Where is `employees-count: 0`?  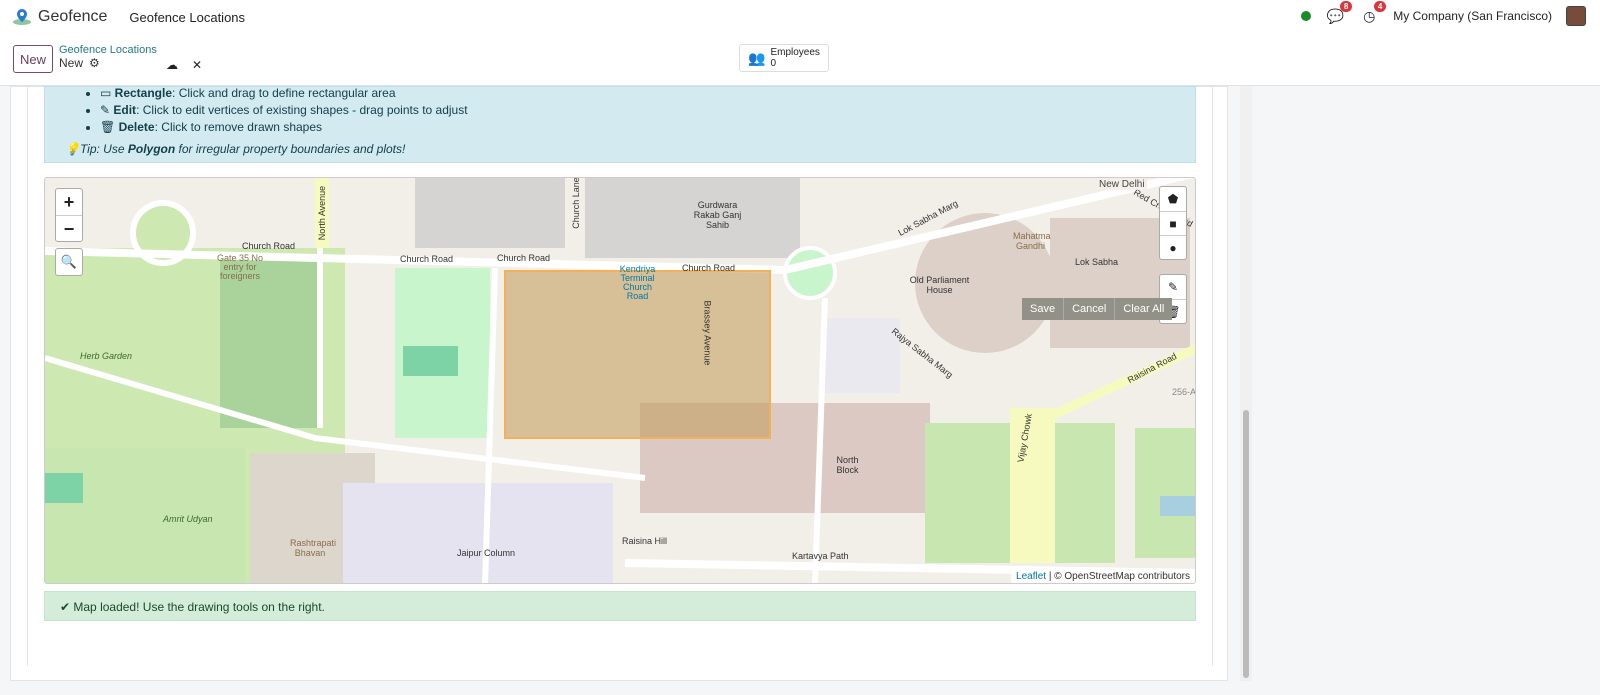 employees-count: 0 is located at coordinates (773, 63).